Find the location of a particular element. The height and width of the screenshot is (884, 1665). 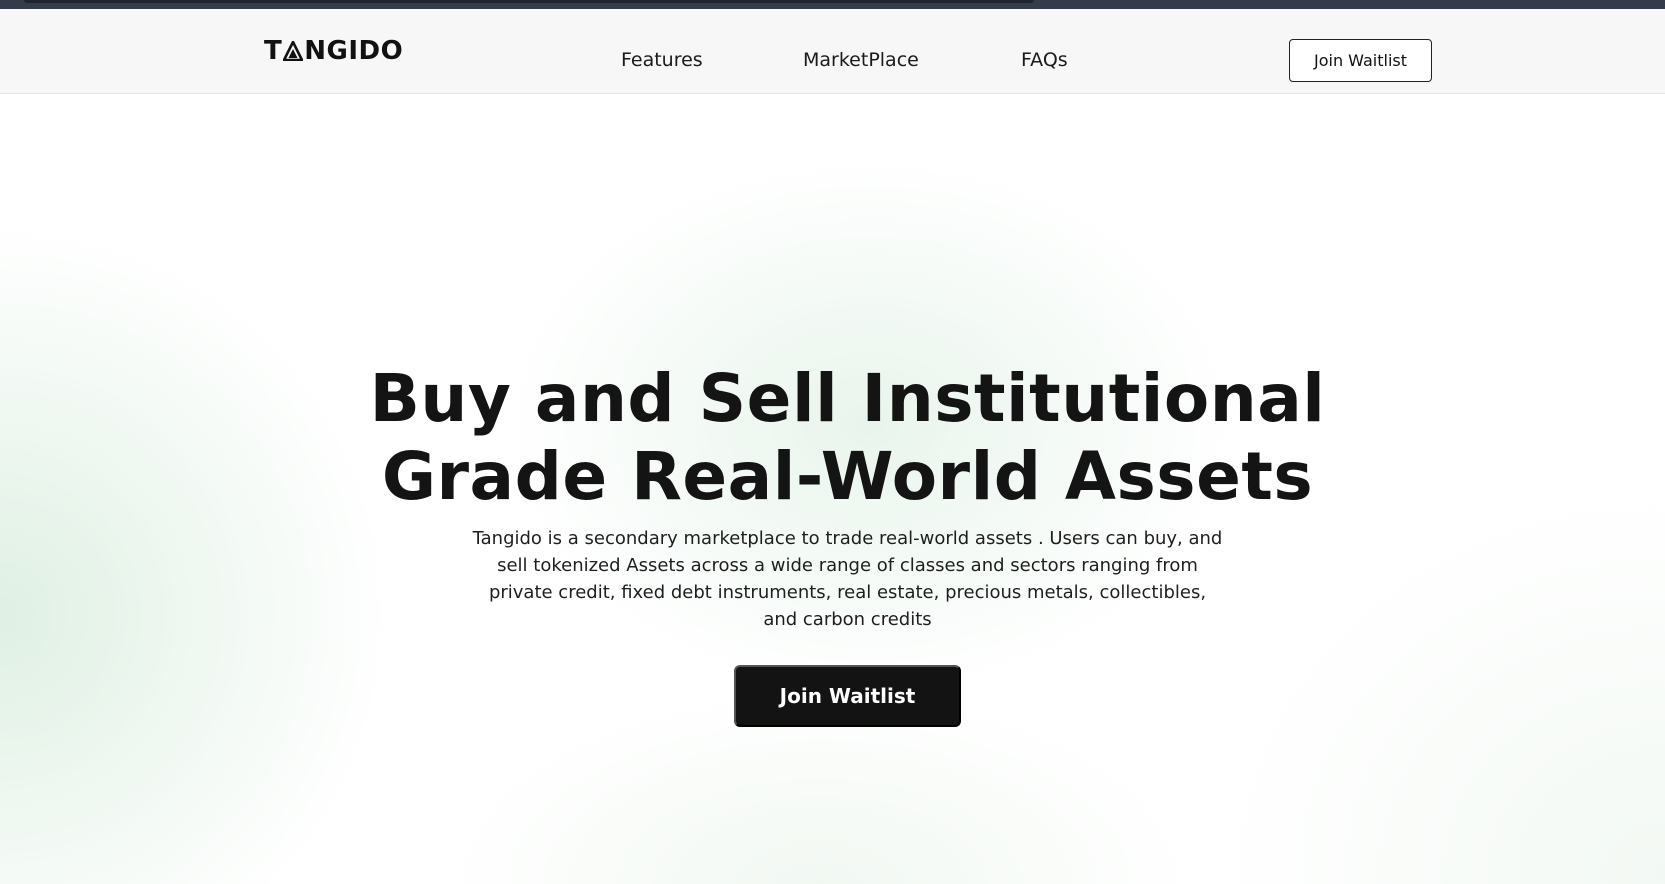

header-join-waitlist-button: Join Waitlist is located at coordinates (1360, 60).